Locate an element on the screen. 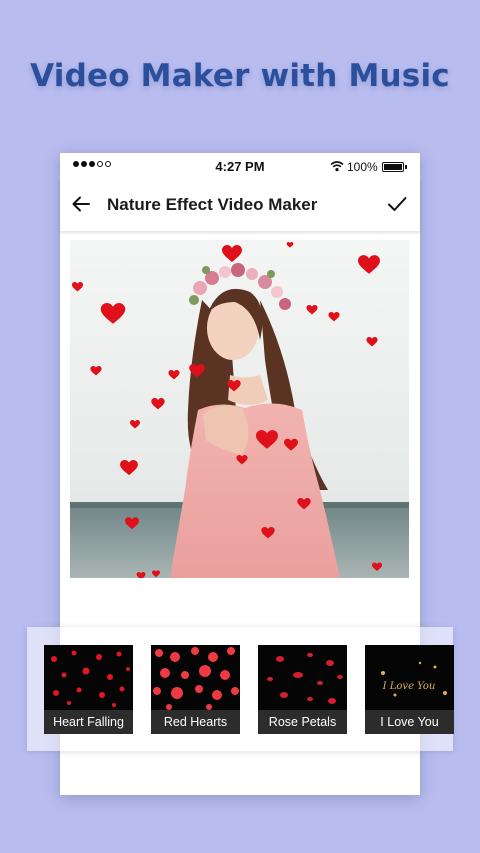  effect-heart-falling: Heart Falling is located at coordinates (88, 689).